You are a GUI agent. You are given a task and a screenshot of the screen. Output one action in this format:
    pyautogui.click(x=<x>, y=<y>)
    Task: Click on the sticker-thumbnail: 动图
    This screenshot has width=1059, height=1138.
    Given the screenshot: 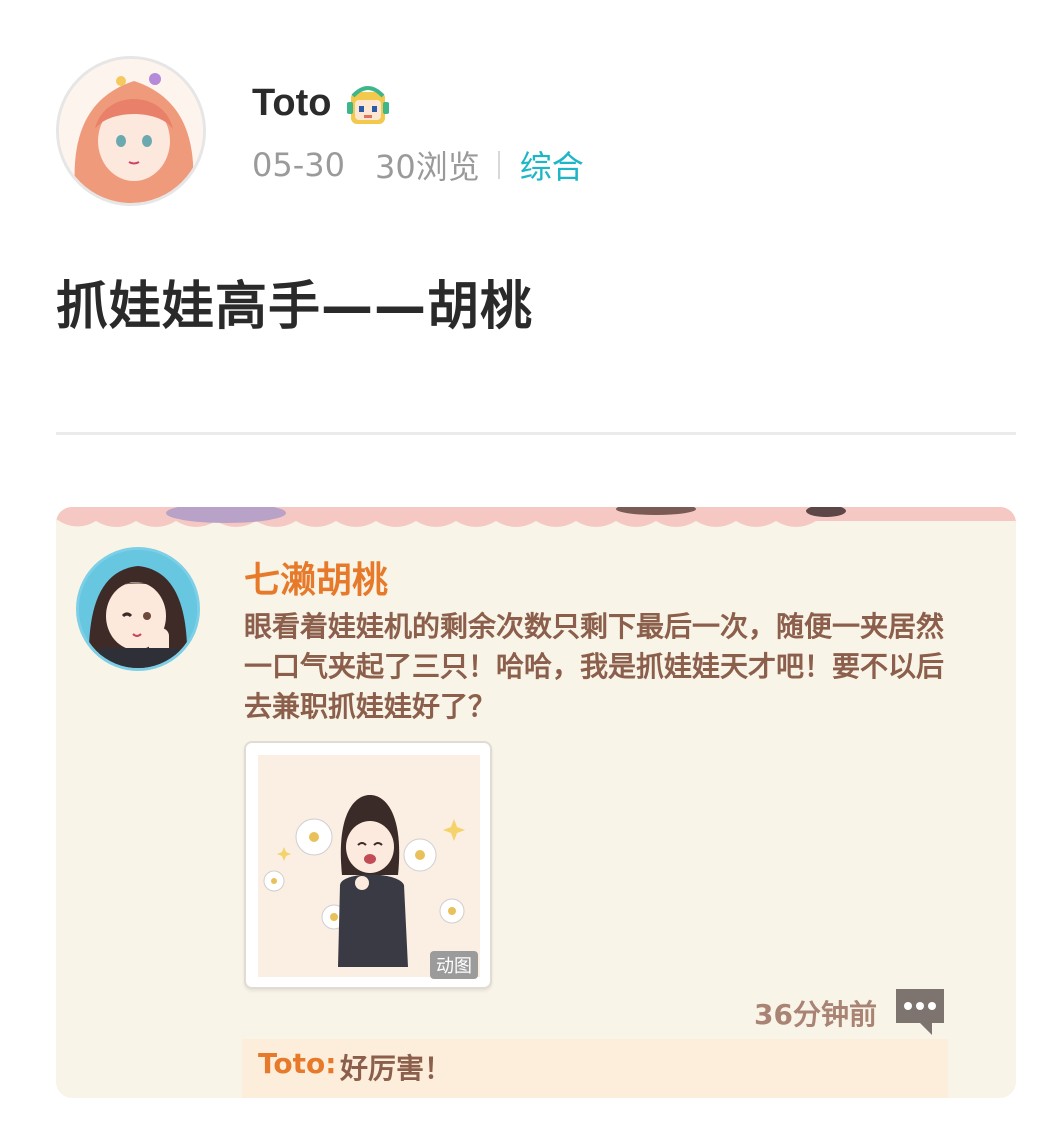 What is the action you would take?
    pyautogui.click(x=368, y=865)
    